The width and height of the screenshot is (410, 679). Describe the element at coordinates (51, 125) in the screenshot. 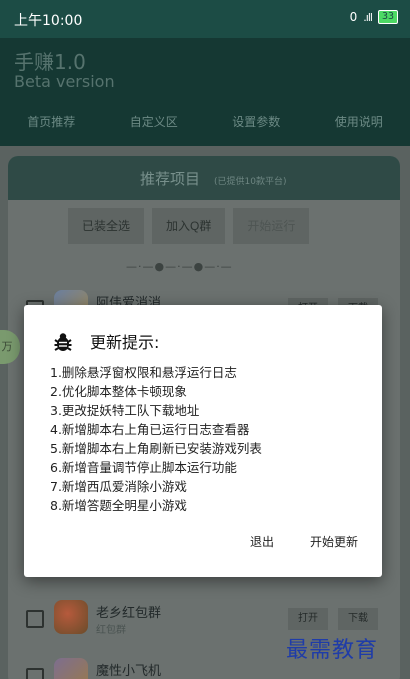

I see `tab-home-recommend: 首页推荐` at that location.